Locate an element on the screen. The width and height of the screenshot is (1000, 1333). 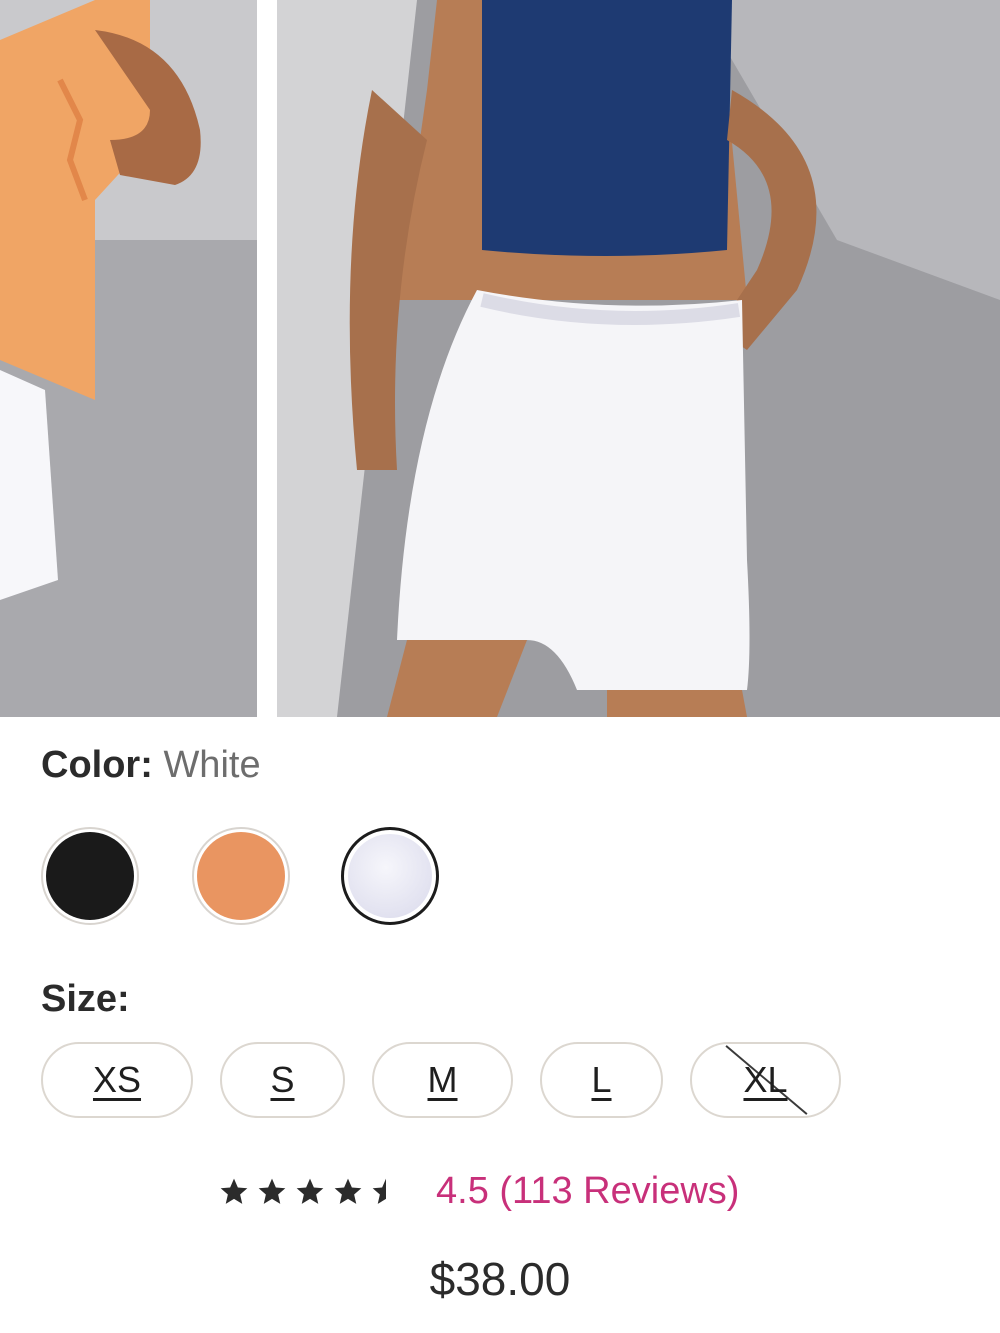
rating-stars is located at coordinates (310, 1192).